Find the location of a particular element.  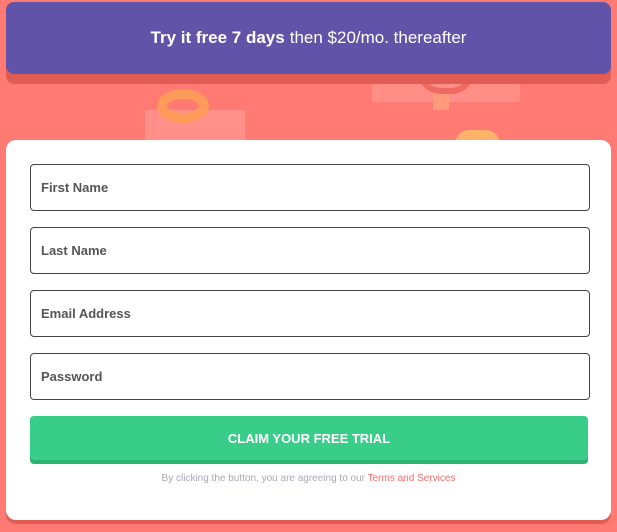

first-name-input is located at coordinates (310, 187).